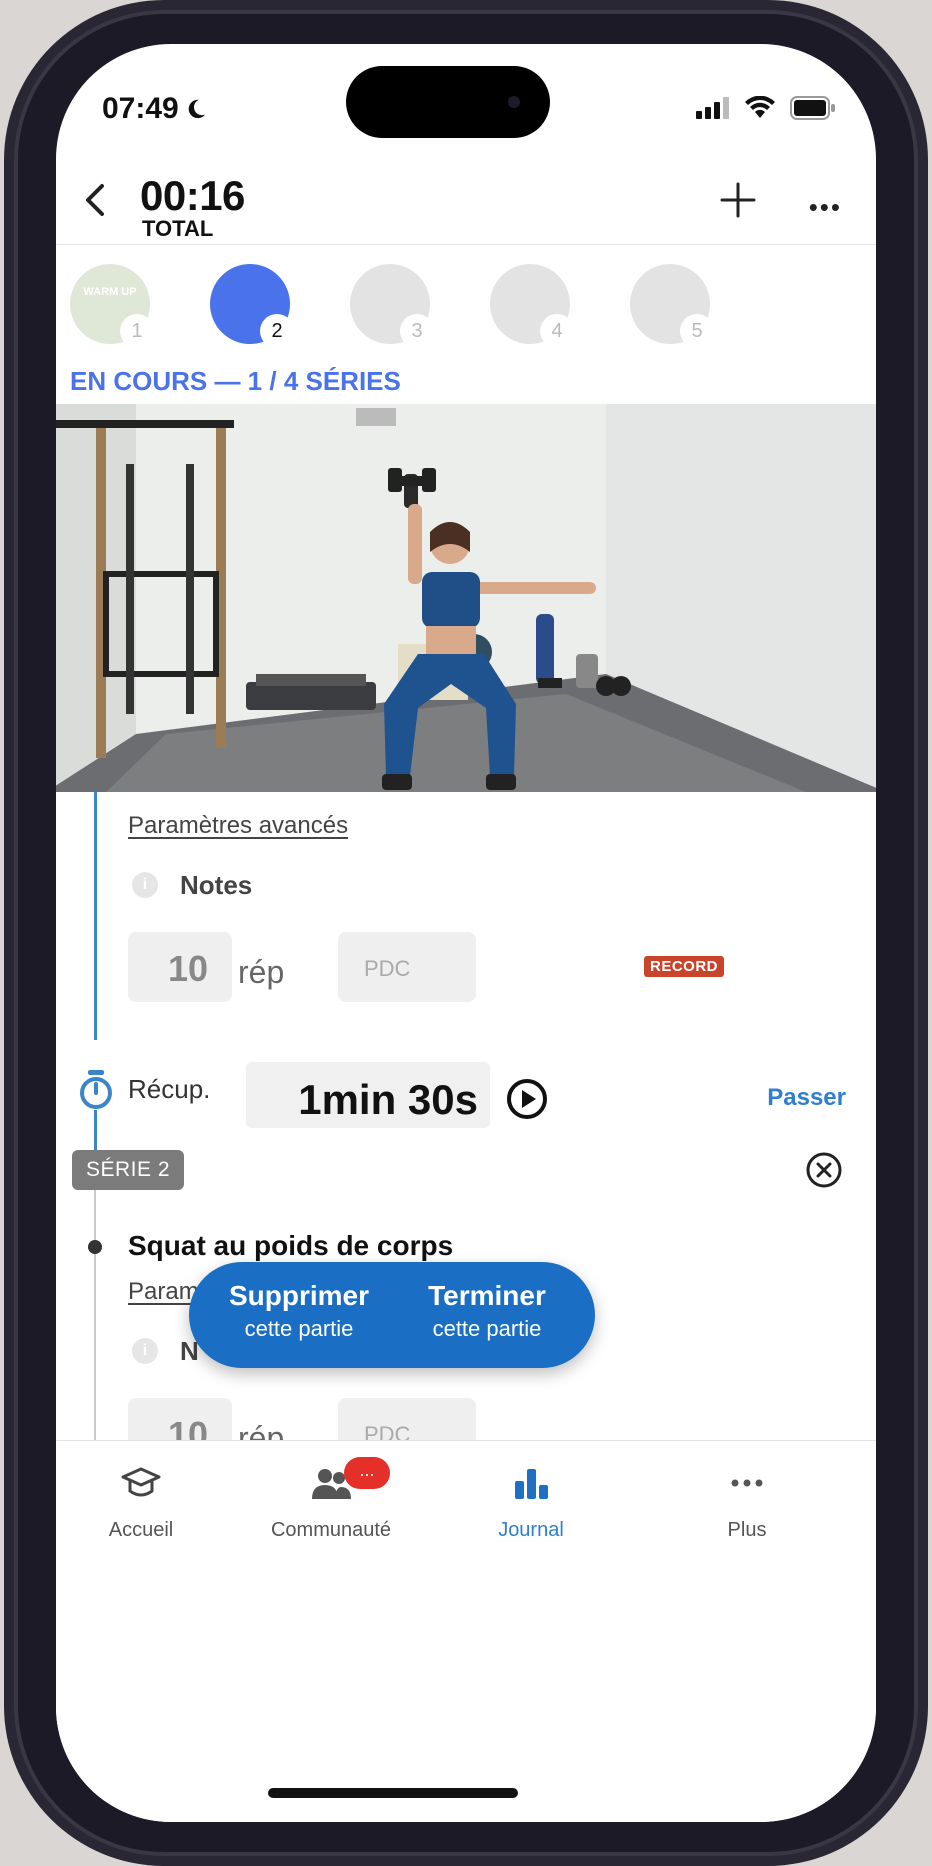 This screenshot has width=932, height=1866. I want to click on step-number: 4, so click(557, 331).